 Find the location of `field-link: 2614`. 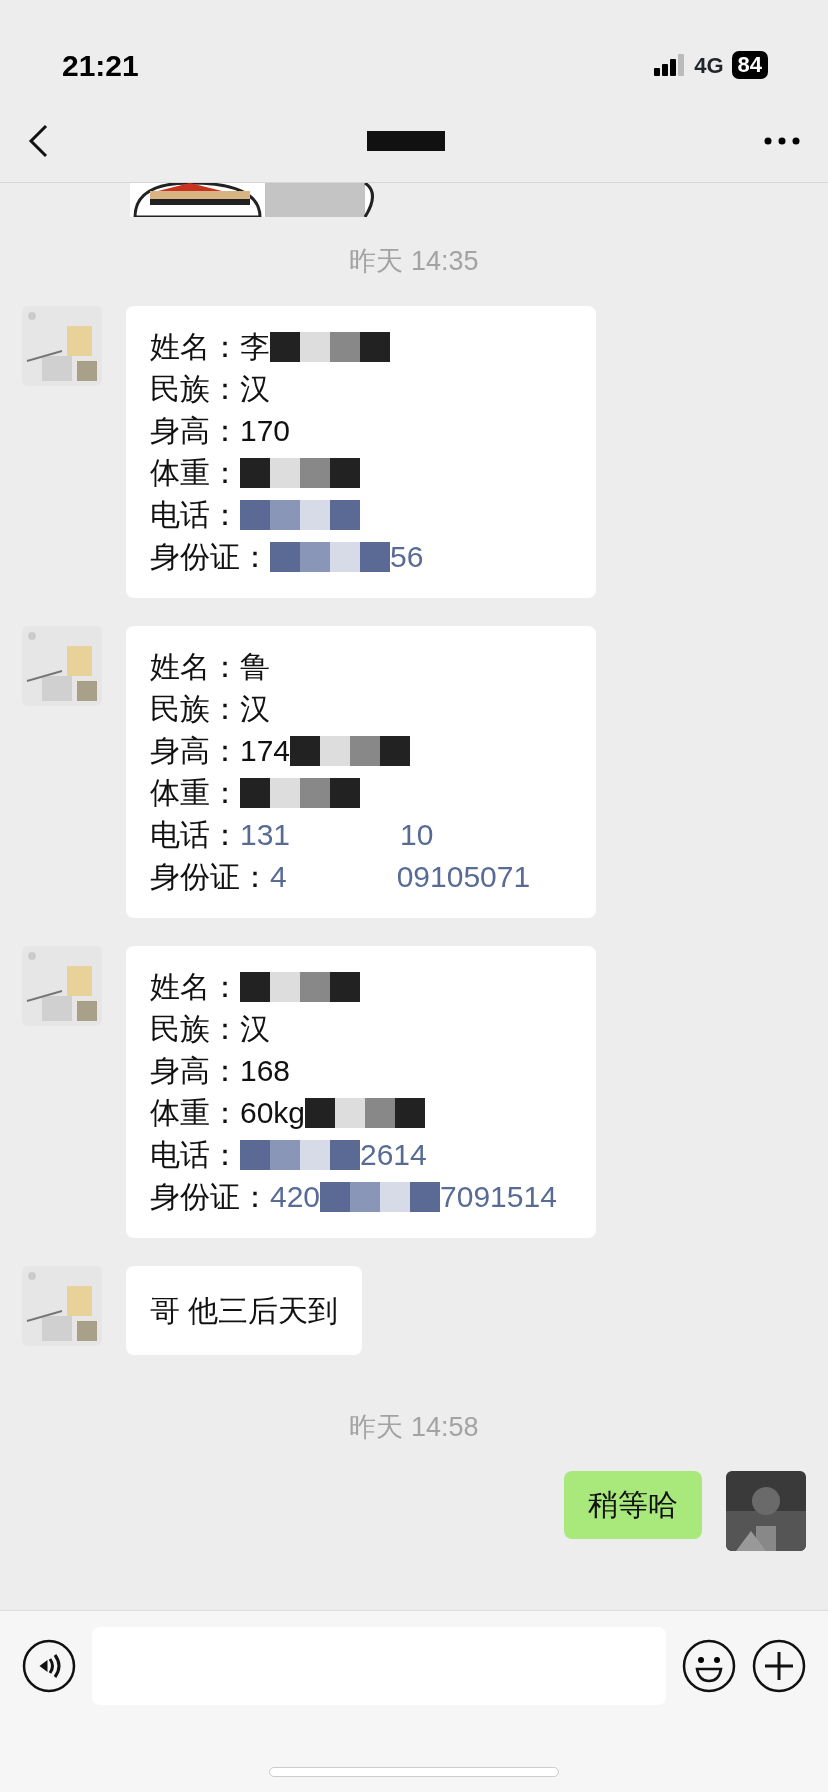

field-link: 2614 is located at coordinates (393, 1154).